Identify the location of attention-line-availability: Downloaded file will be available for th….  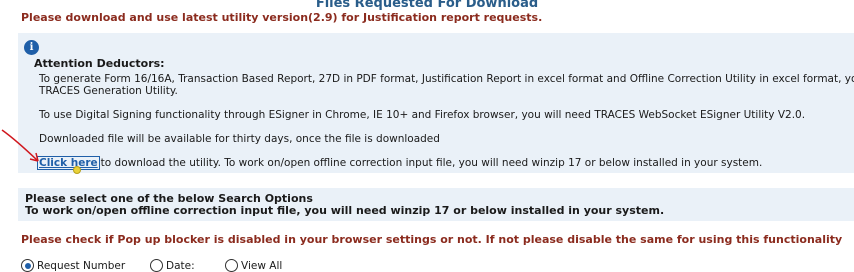
(239, 139).